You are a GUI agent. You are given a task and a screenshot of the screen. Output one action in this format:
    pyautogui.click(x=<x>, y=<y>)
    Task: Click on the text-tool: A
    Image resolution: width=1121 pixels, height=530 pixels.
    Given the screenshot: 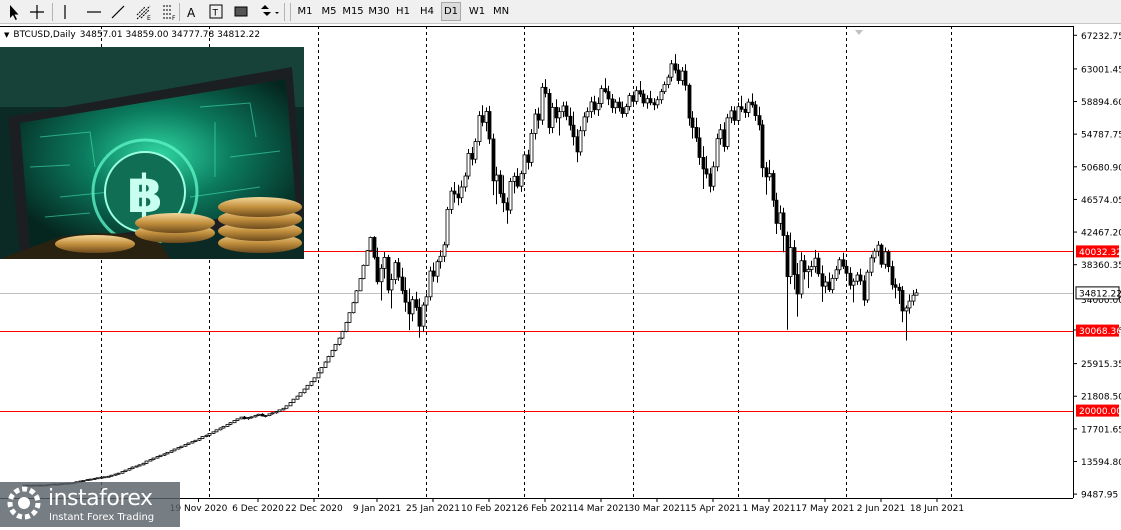 What is the action you would take?
    pyautogui.click(x=192, y=11)
    